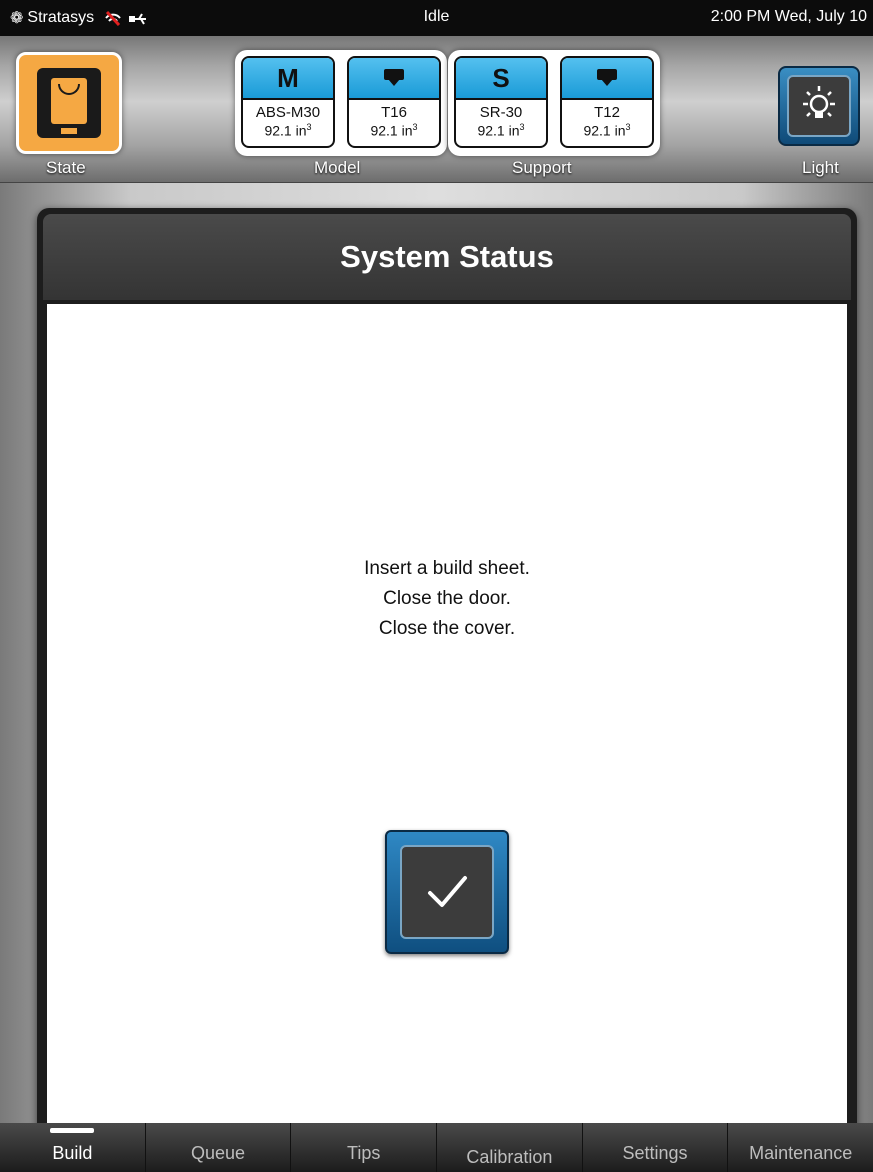 The height and width of the screenshot is (1172, 873). I want to click on checkmark-icon, so click(447, 891).